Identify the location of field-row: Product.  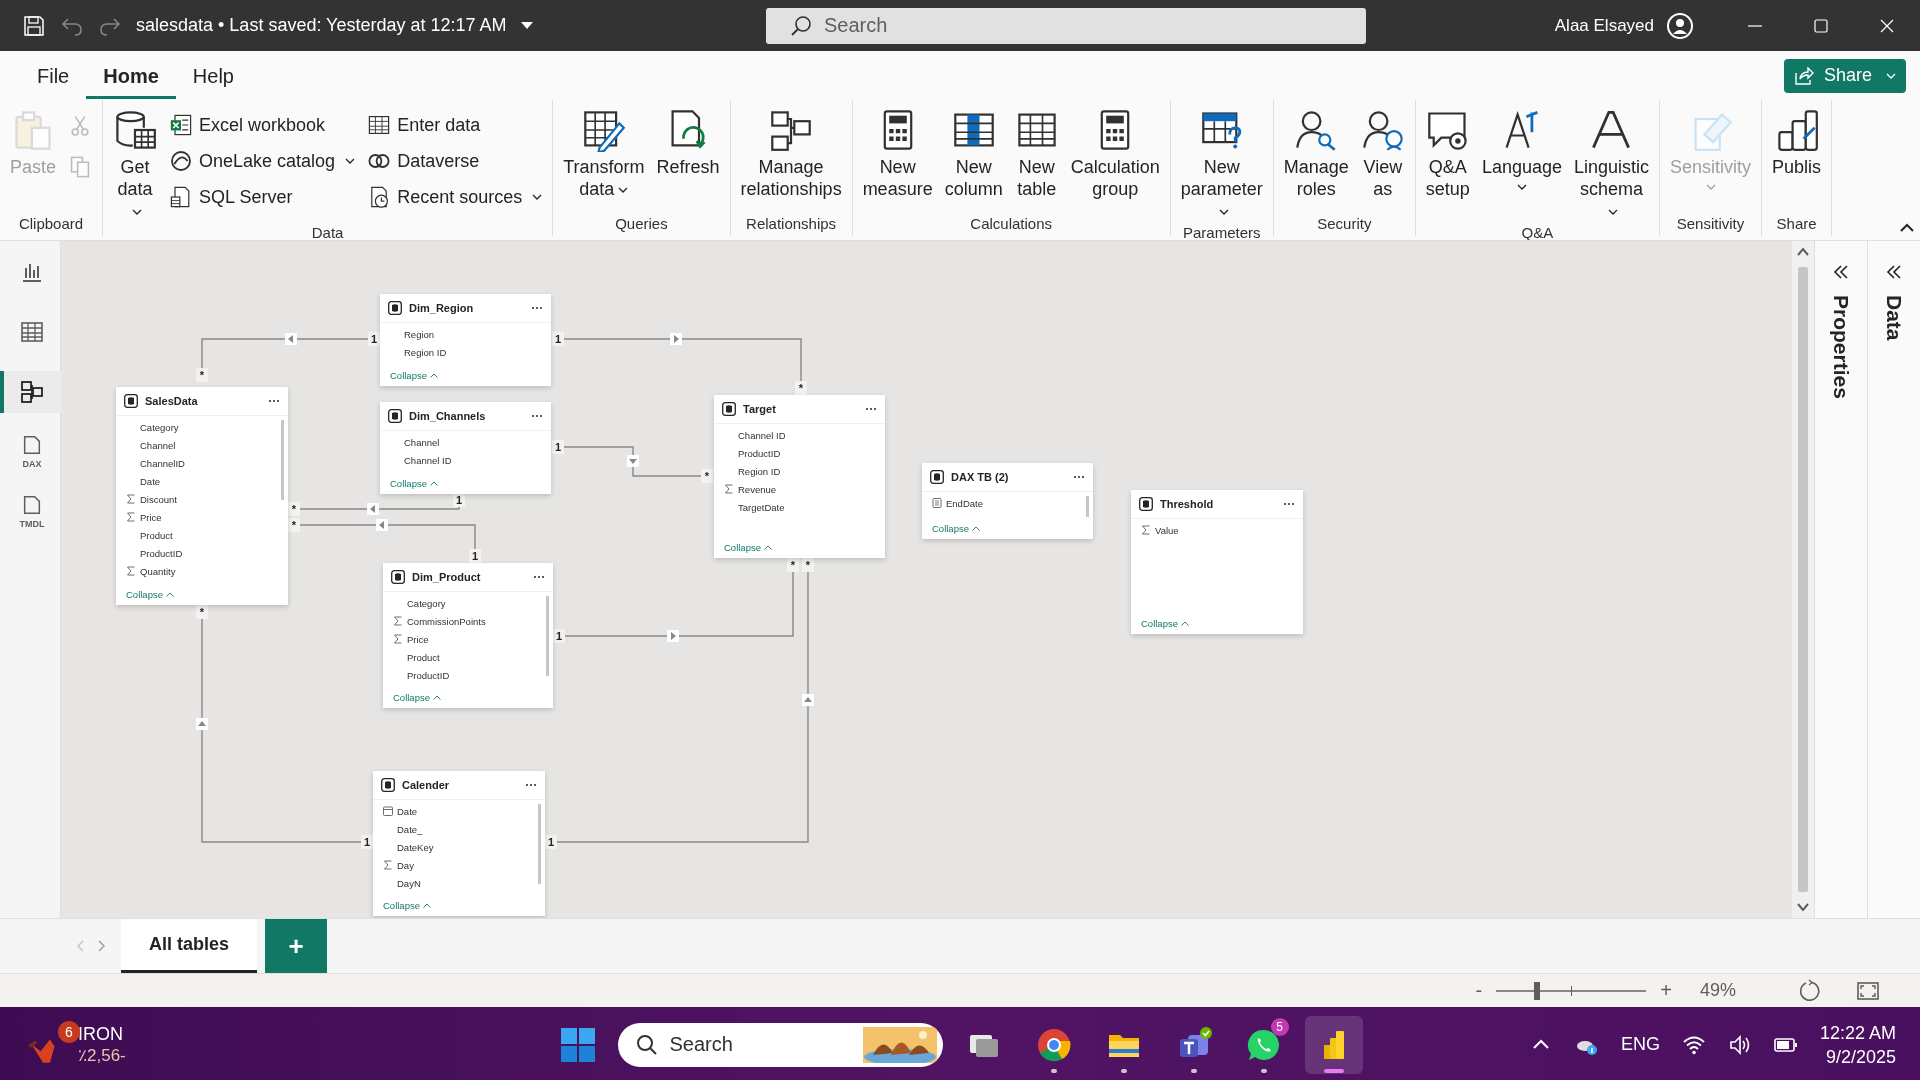
(468, 657).